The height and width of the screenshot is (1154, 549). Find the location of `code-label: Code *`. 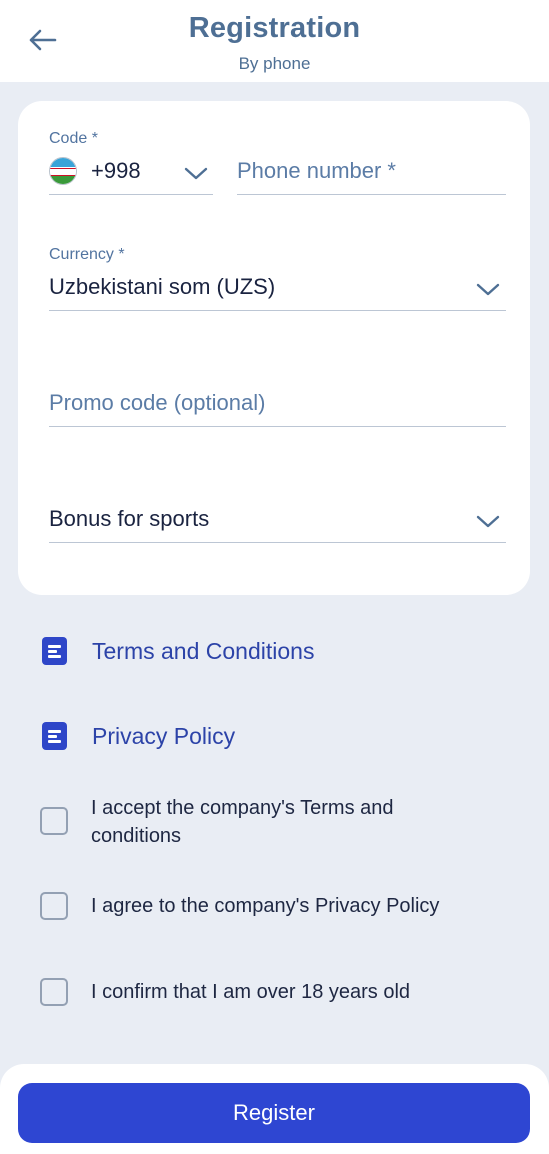

code-label: Code * is located at coordinates (73, 138).